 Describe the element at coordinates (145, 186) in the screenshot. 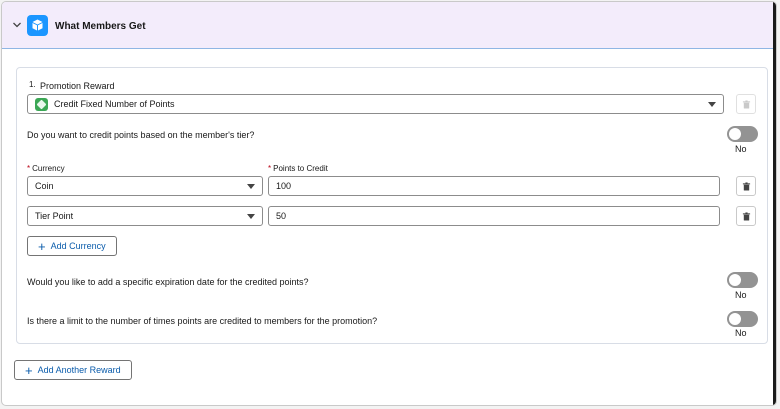

I see `currency-select-1: Coin` at that location.